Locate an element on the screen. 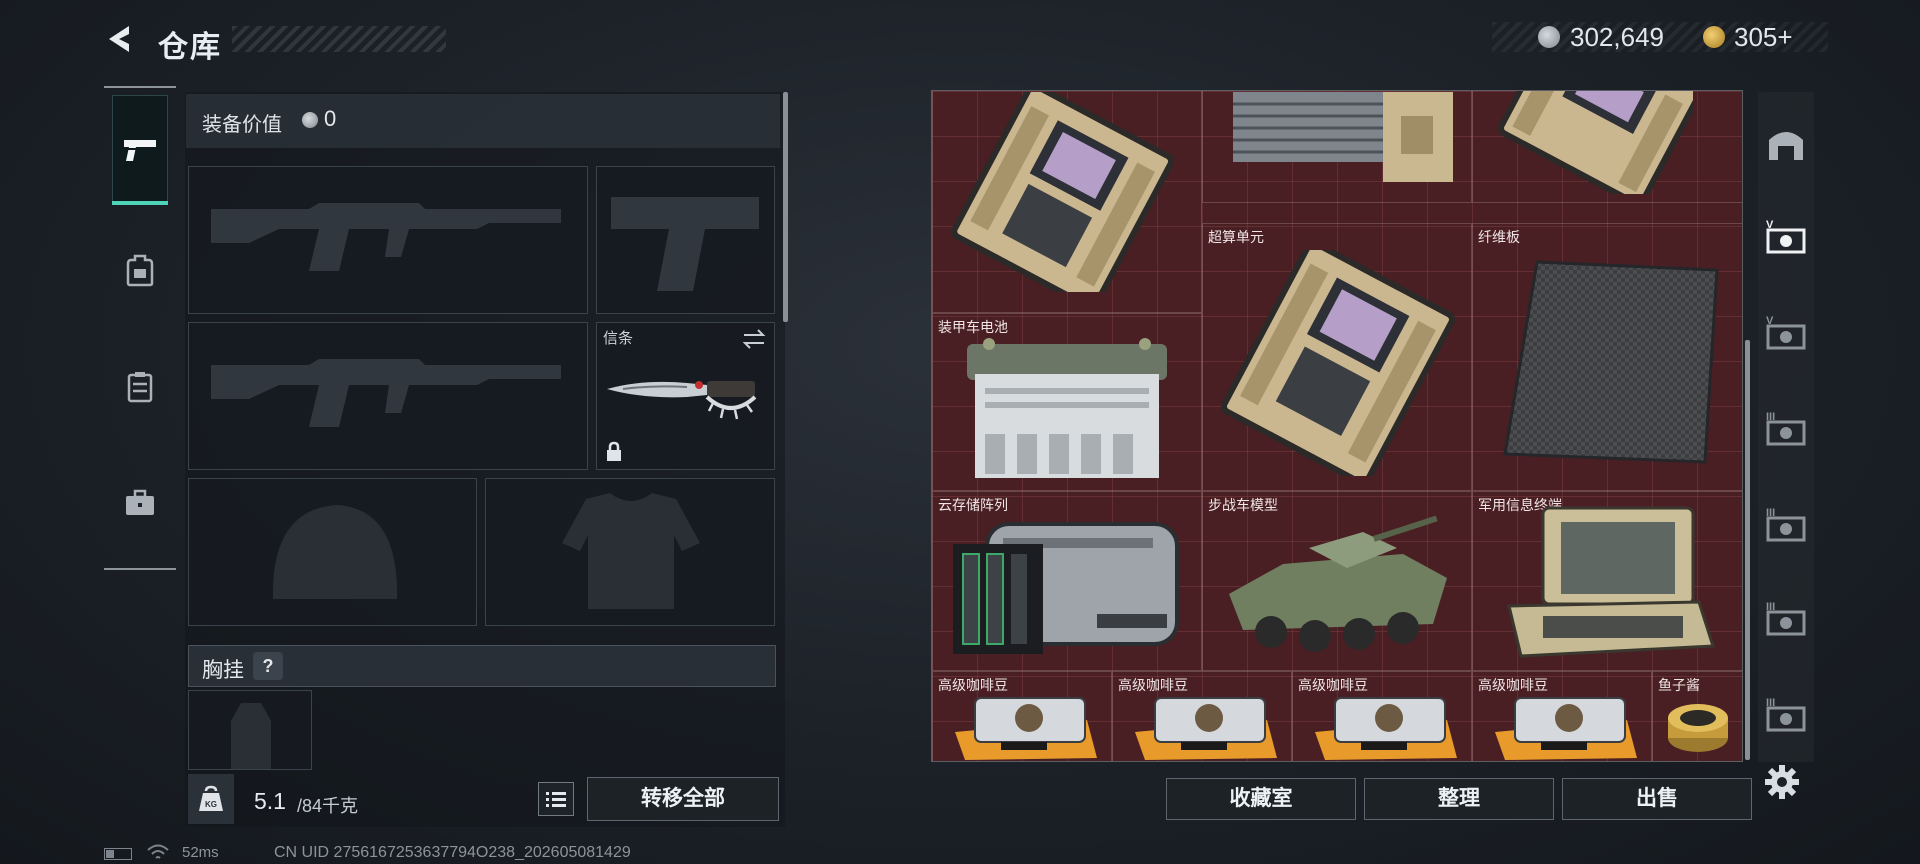  knife-icon is located at coordinates (682, 400).